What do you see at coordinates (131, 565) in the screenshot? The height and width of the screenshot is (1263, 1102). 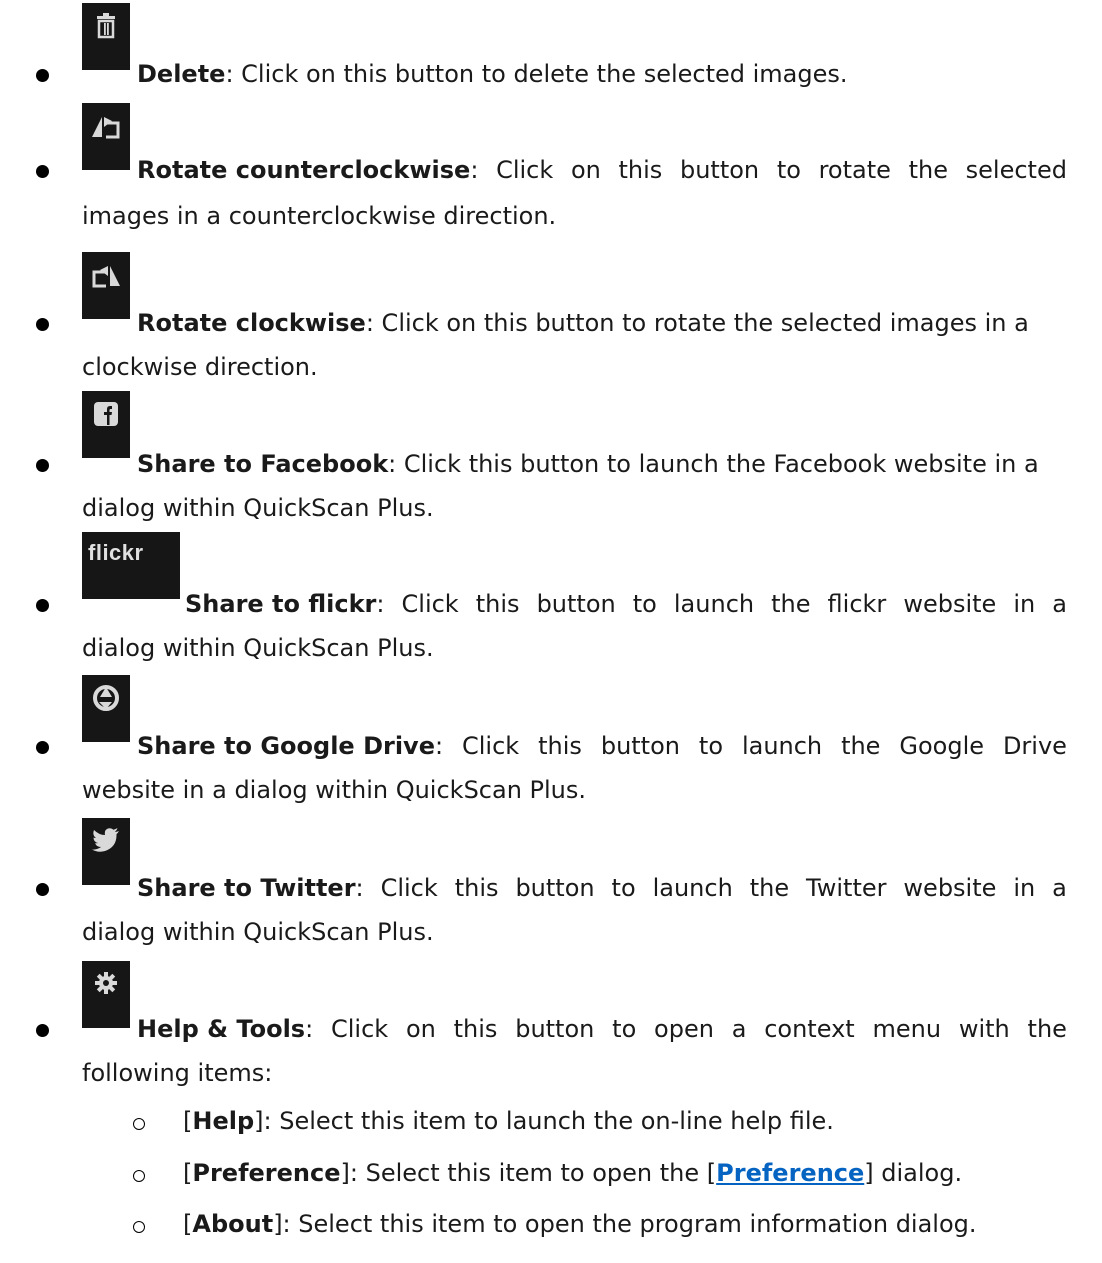 I see `flickr-icon: flickr` at bounding box center [131, 565].